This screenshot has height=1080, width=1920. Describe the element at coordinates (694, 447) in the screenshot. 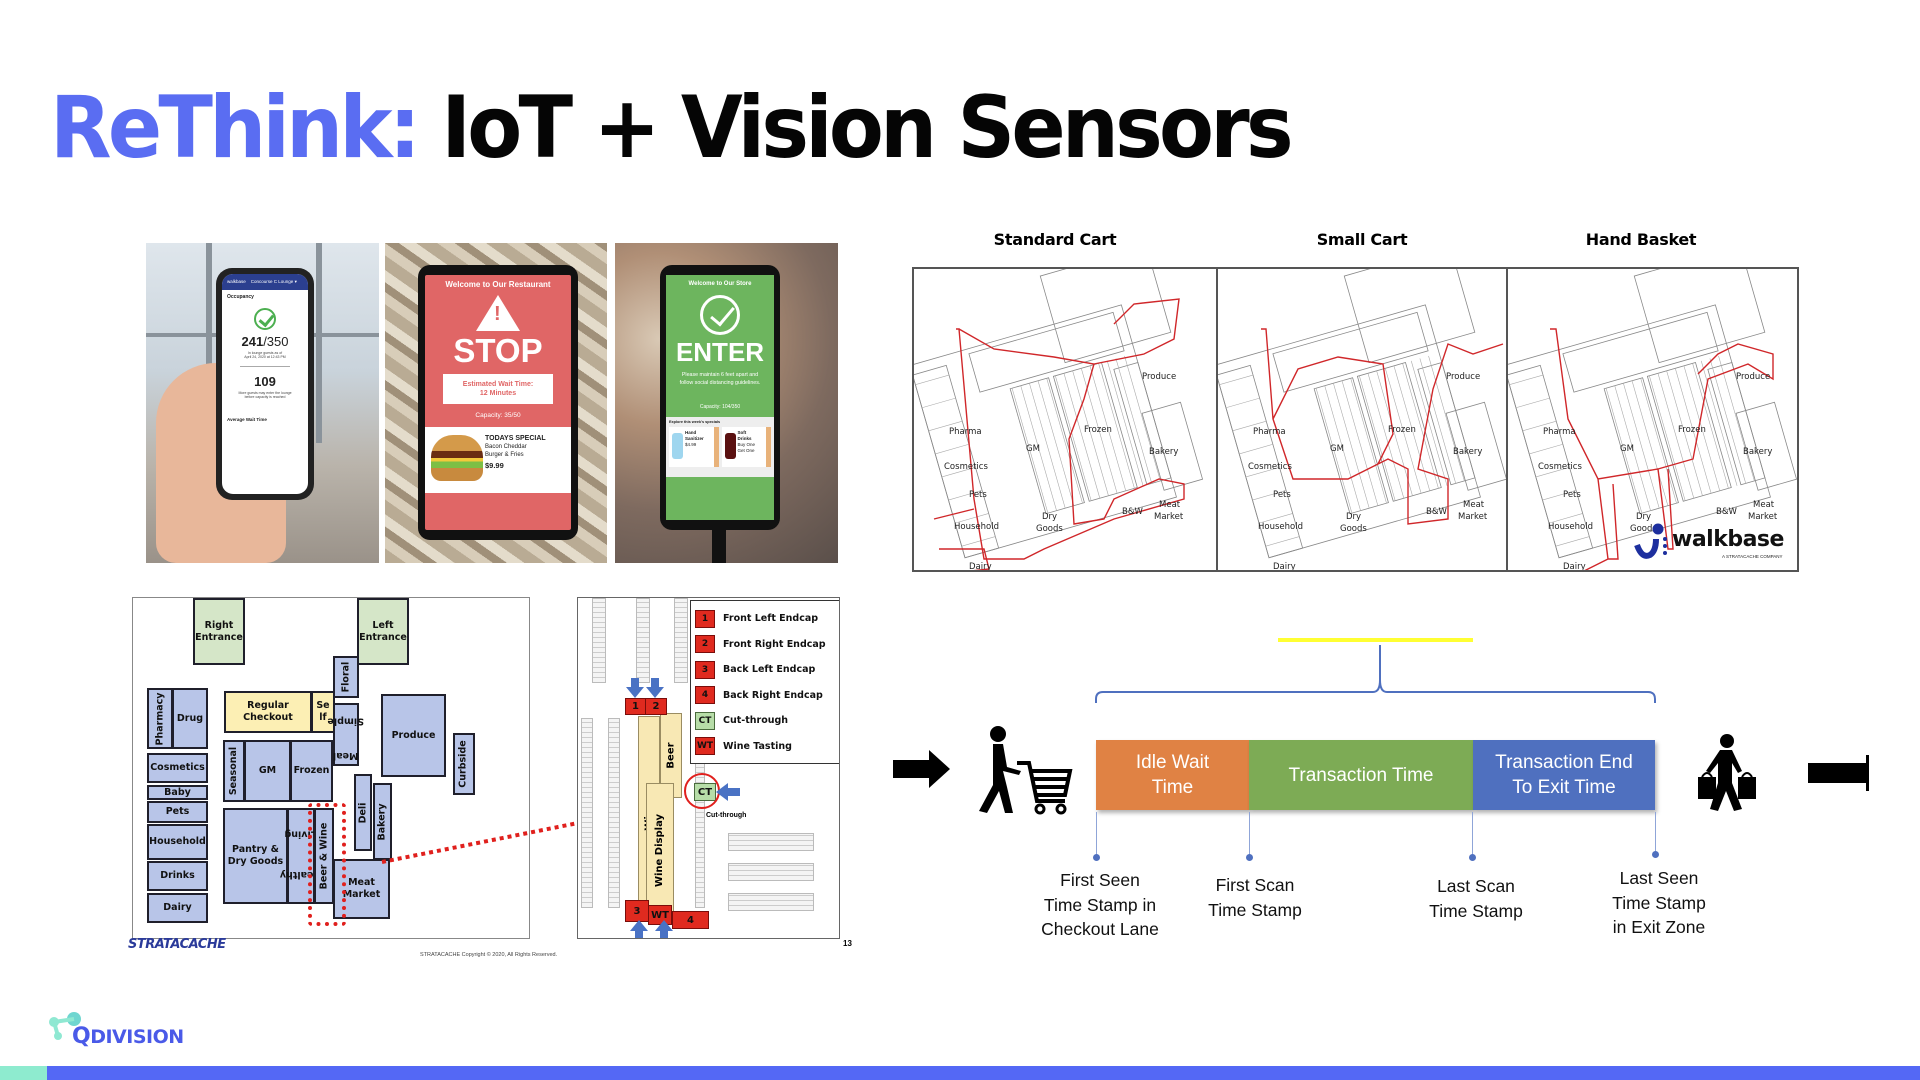

I see `special-card-sanitizer: Hand Sanitizer $4.99` at that location.